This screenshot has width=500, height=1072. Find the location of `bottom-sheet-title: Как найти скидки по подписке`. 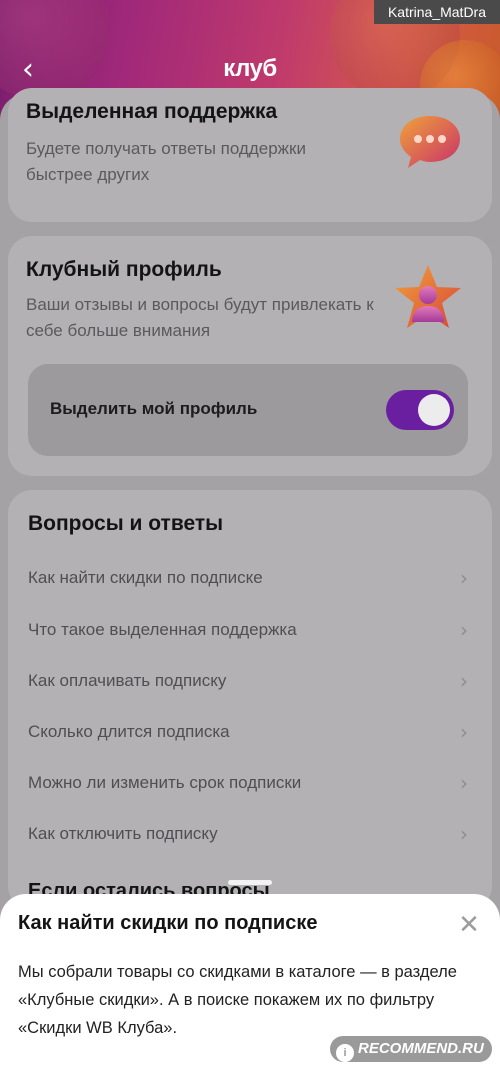

bottom-sheet-title: Как найти скидки по подписке is located at coordinates (168, 923).